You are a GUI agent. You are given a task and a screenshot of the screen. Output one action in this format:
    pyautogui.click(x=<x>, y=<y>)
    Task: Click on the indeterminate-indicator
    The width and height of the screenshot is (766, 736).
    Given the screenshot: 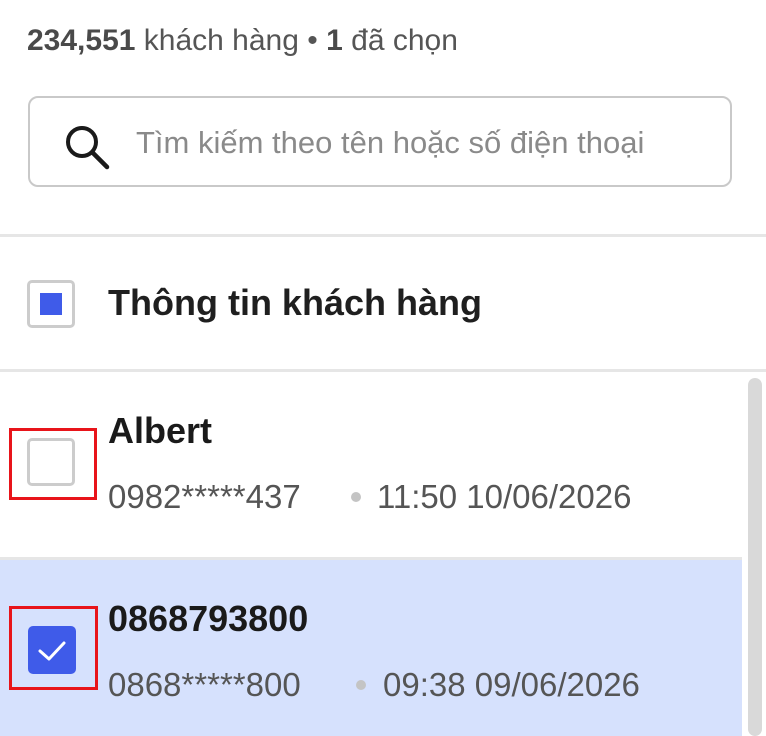 What is the action you would take?
    pyautogui.click(x=51, y=304)
    